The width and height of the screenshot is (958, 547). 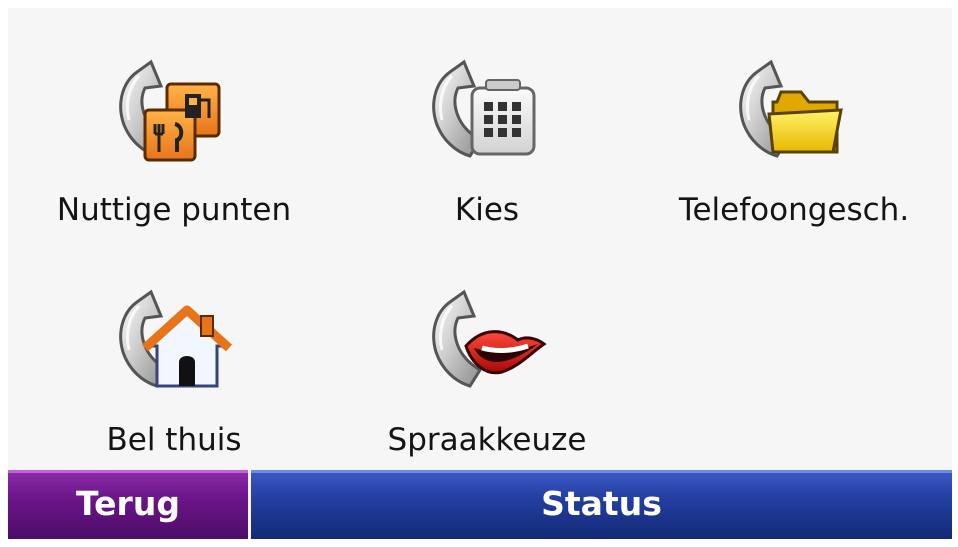 I want to click on menu-item-spraakkeuze: Spraakkeuze, so click(x=487, y=352).